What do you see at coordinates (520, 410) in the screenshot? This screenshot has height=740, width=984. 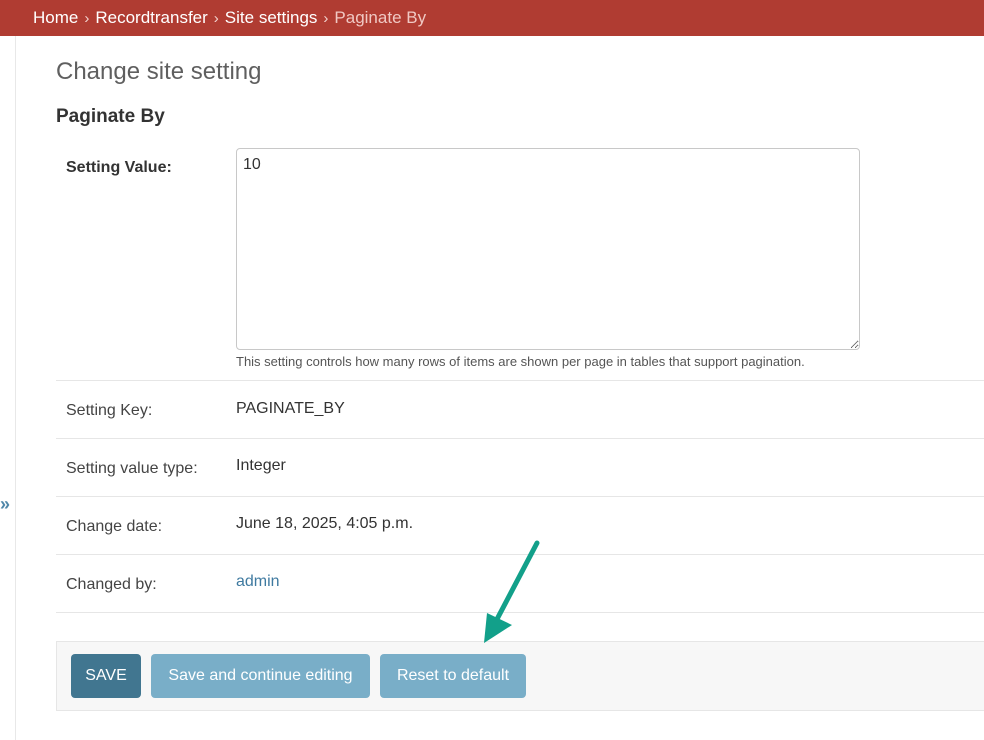 I see `setting-key-row: Setting Key: PAGINATE_BY` at bounding box center [520, 410].